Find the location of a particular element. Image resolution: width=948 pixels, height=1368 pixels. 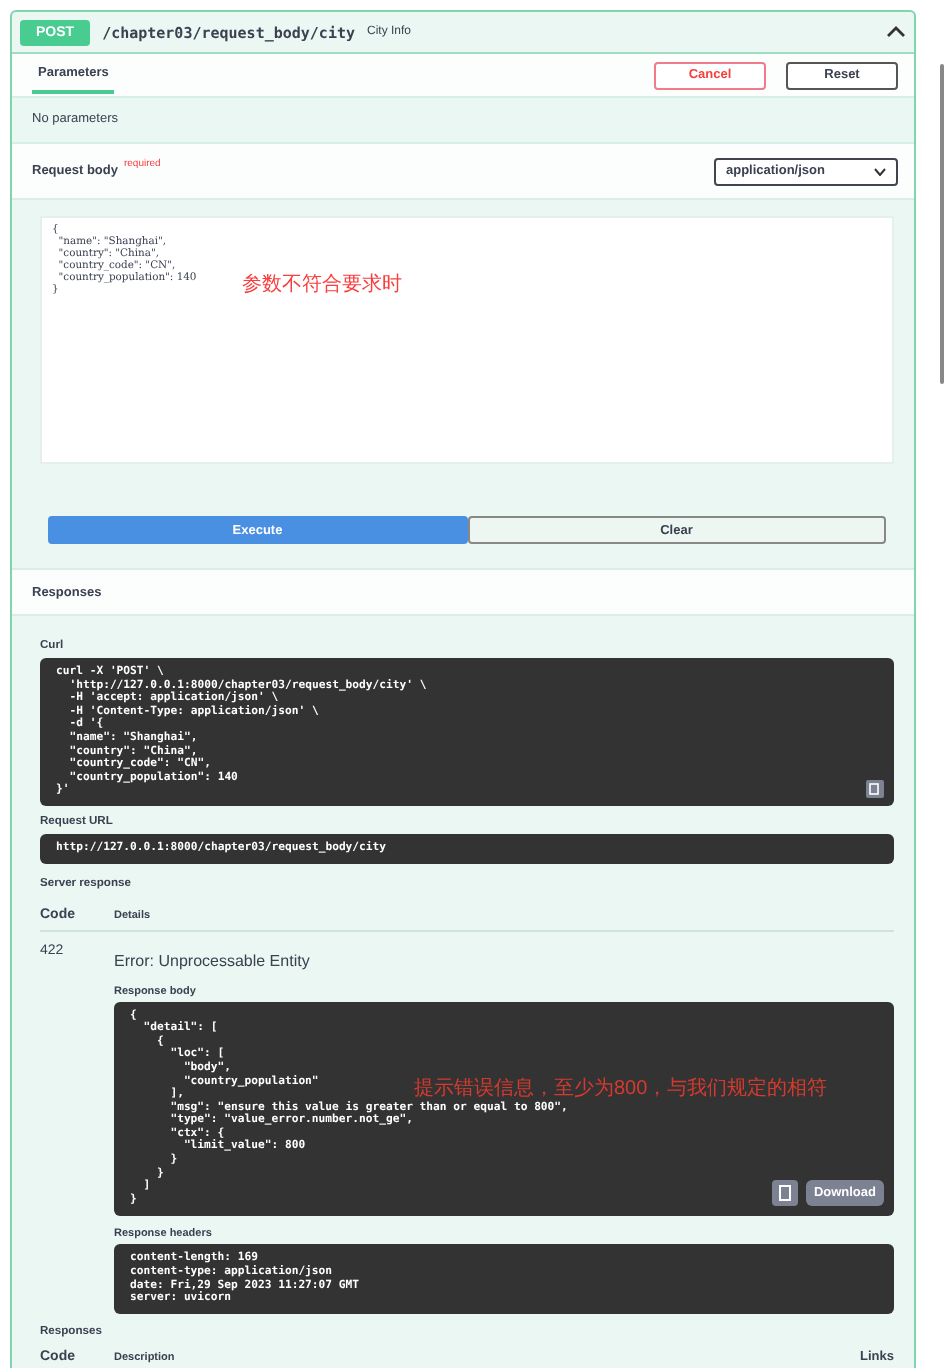

caret-icon is located at coordinates (880, 171).